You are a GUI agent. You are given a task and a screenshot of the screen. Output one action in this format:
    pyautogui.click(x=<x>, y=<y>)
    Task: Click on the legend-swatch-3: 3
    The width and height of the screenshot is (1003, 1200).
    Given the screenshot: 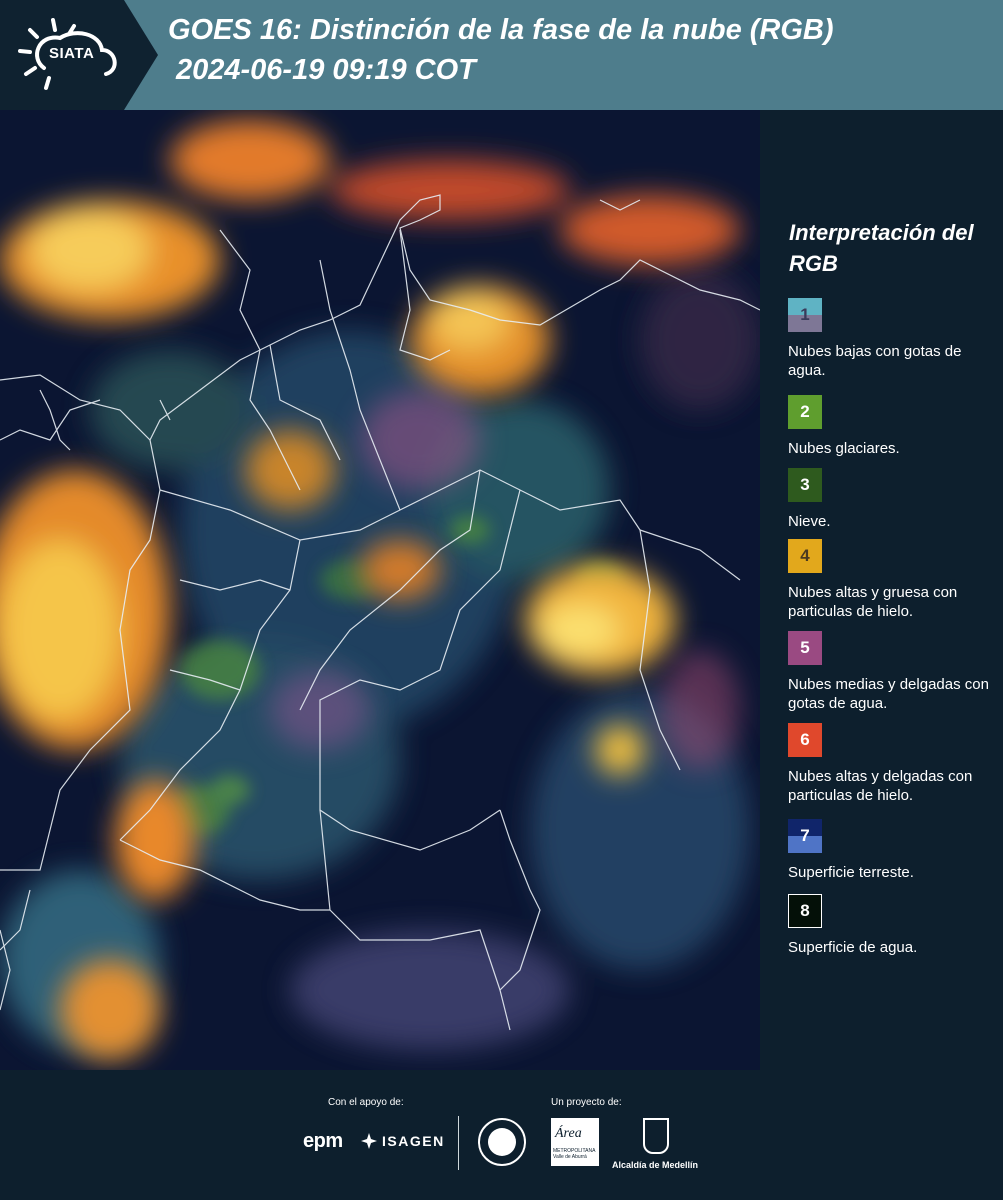 What is the action you would take?
    pyautogui.click(x=805, y=485)
    